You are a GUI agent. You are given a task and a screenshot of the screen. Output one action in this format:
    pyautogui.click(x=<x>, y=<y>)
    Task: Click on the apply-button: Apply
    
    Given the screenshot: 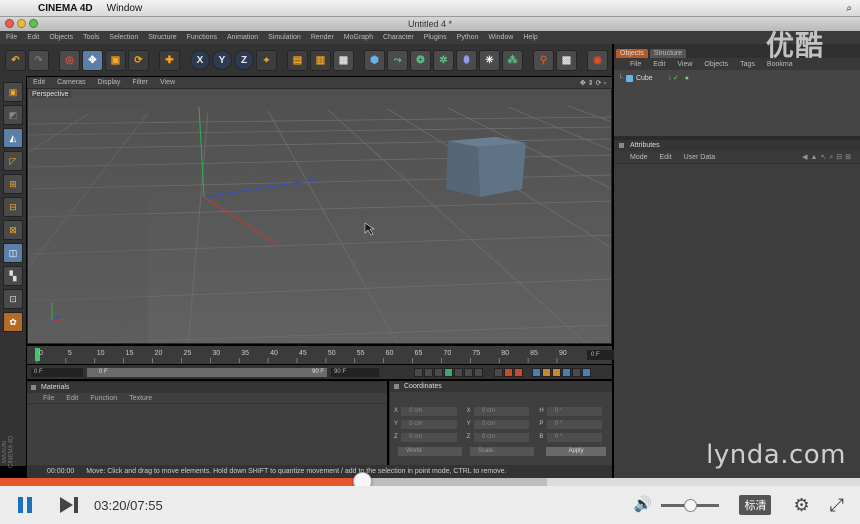 What is the action you would take?
    pyautogui.click(x=576, y=451)
    